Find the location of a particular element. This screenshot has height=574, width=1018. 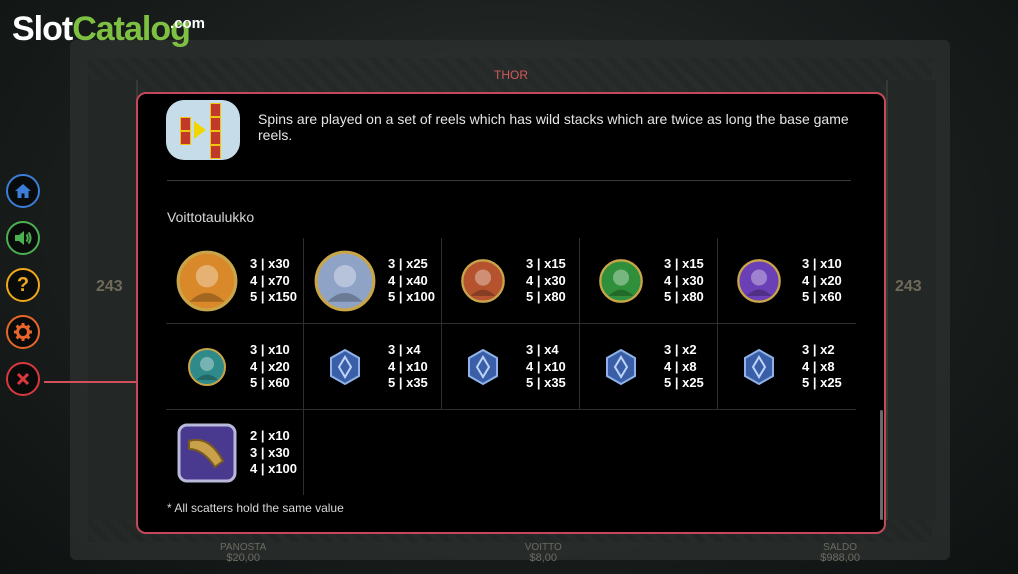

rune-j-icon is located at coordinates (759, 367).